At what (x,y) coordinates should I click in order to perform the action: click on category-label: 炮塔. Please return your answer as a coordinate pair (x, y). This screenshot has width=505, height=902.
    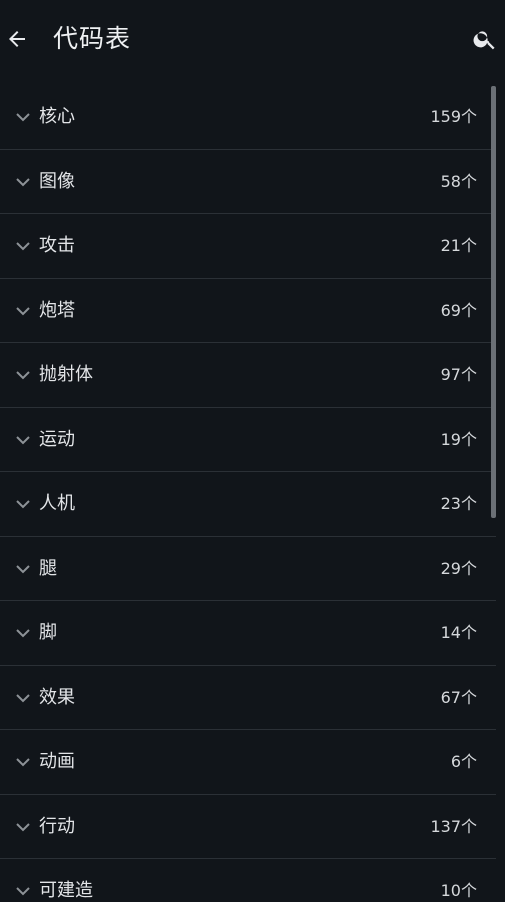
    Looking at the image, I should click on (57, 310).